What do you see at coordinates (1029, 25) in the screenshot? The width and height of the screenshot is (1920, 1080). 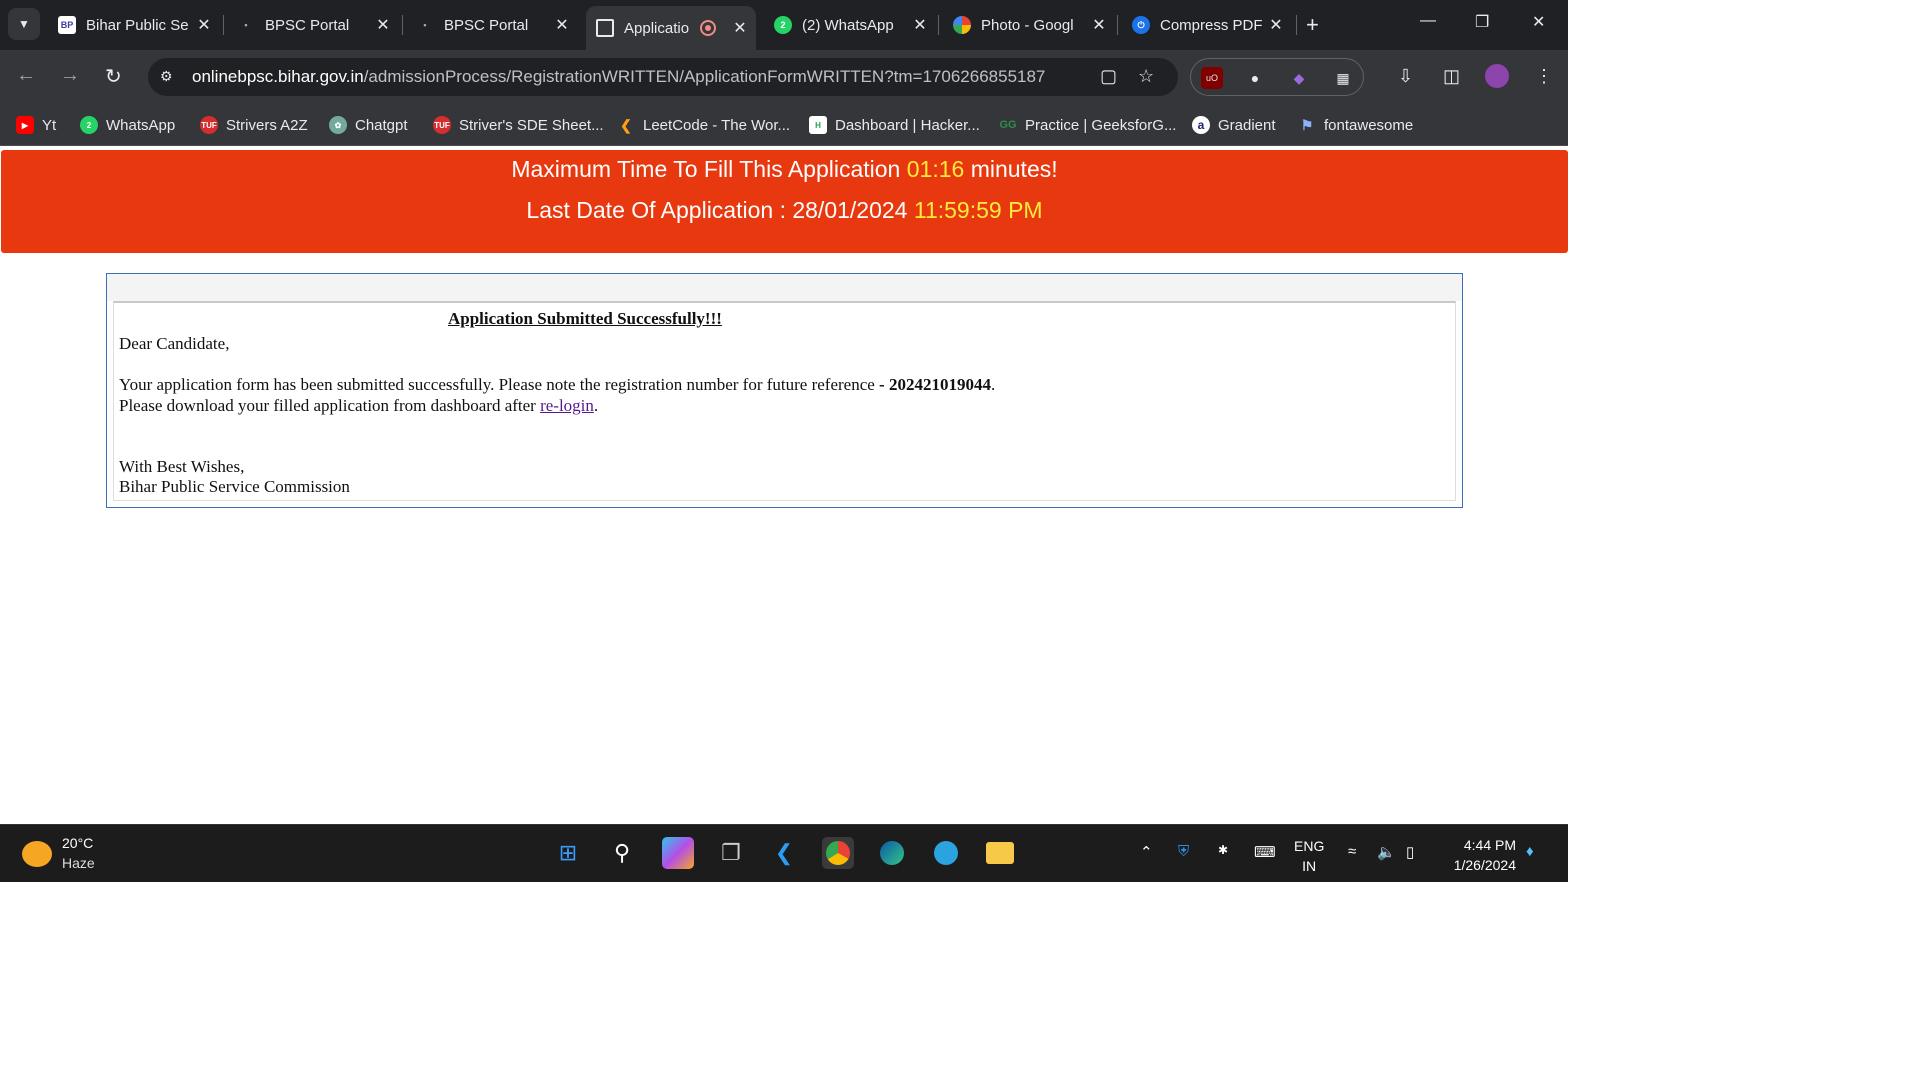 I see `tab-google-photos: Photo - Googl ✕` at bounding box center [1029, 25].